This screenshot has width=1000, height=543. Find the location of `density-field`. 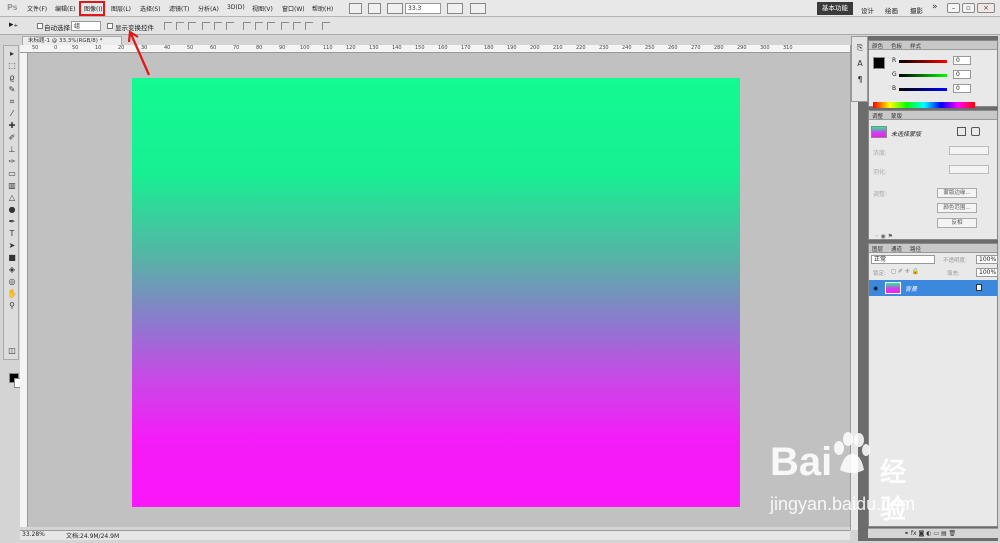

density-field is located at coordinates (969, 150).